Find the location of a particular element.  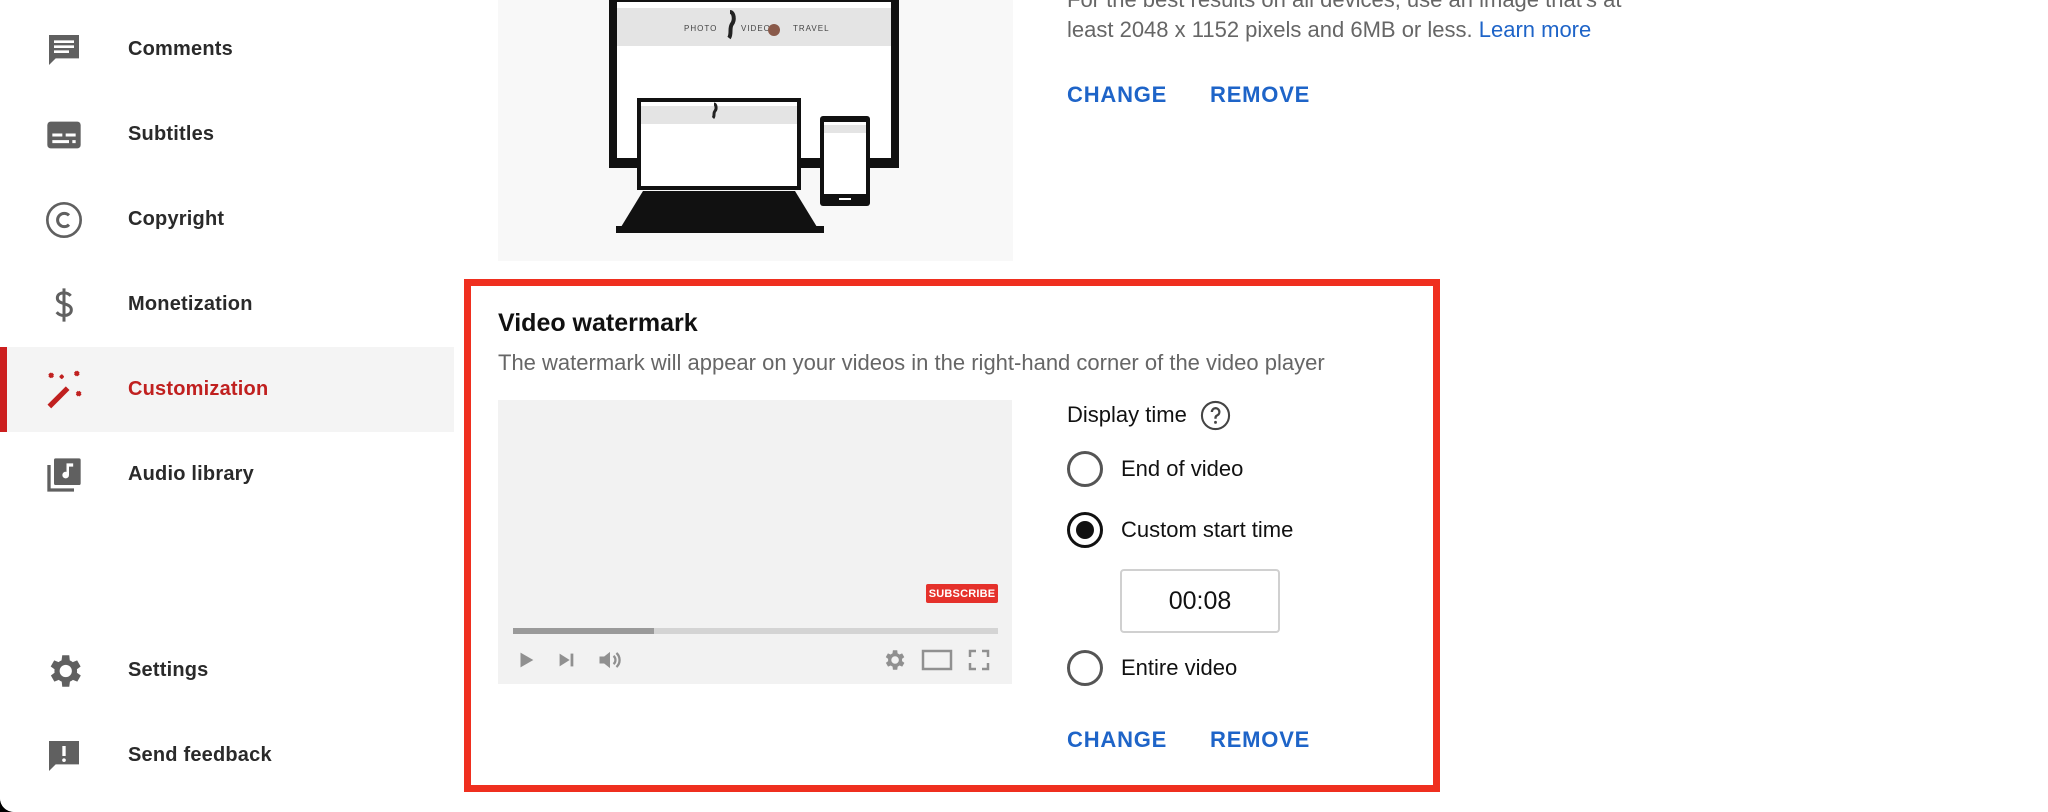

sidebar-item-subtitles: Subtitles is located at coordinates (227, 134).